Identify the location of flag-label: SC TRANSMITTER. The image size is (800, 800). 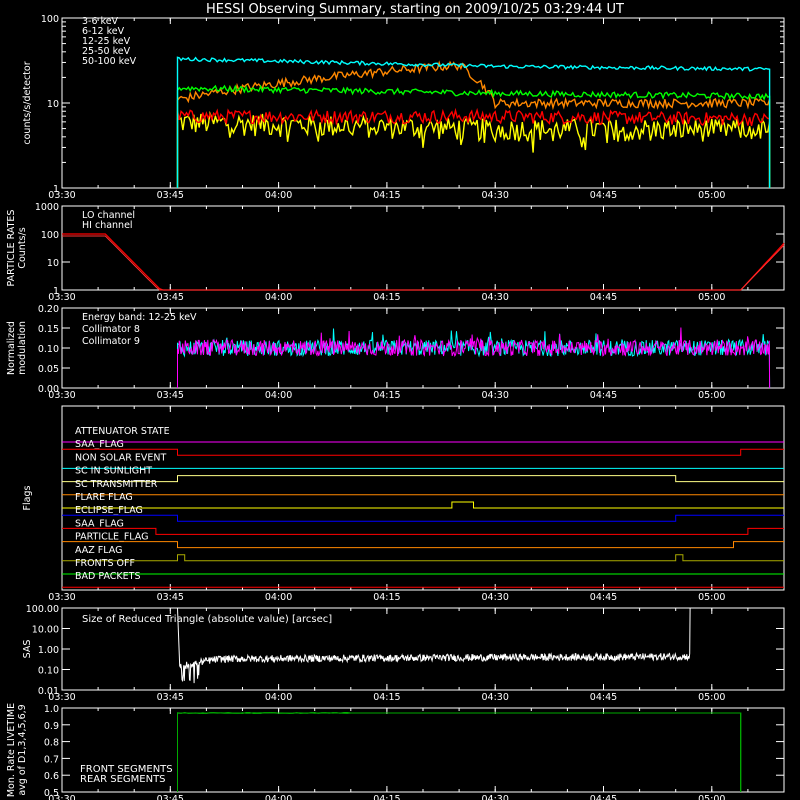
(116, 484).